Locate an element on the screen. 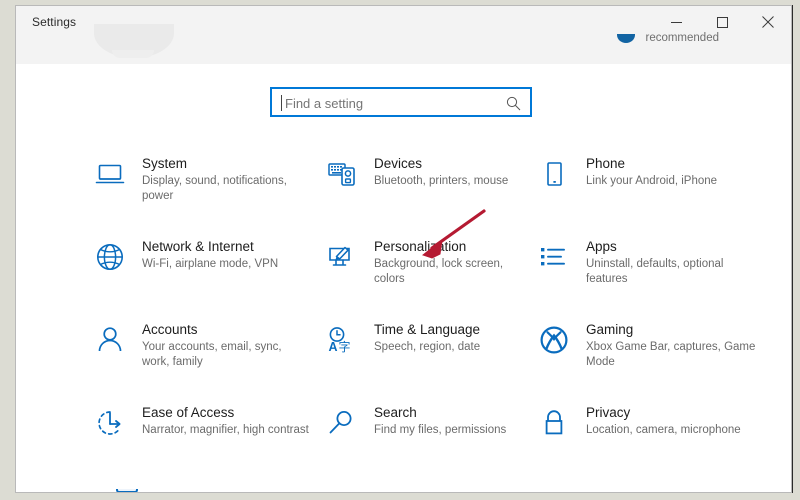 The image size is (800, 500). search-input: Find a setting is located at coordinates (324, 103).